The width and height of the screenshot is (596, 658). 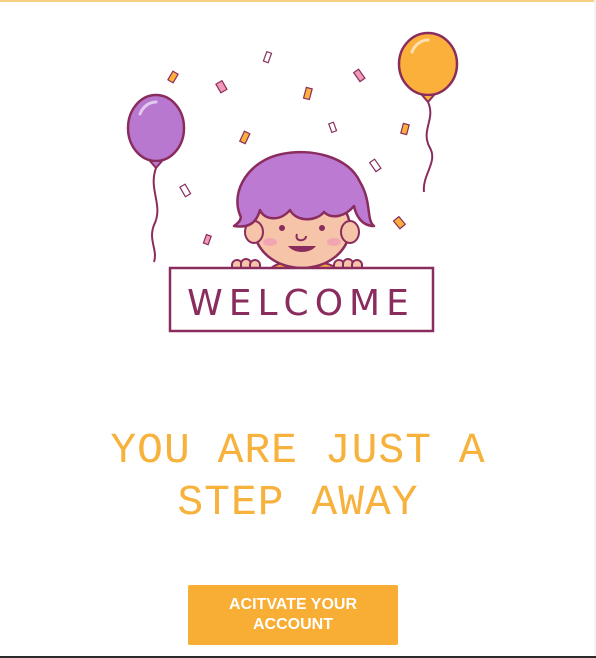 I want to click on activate-account-button: ACITVATE YOUR ACCOUNT, so click(x=293, y=615).